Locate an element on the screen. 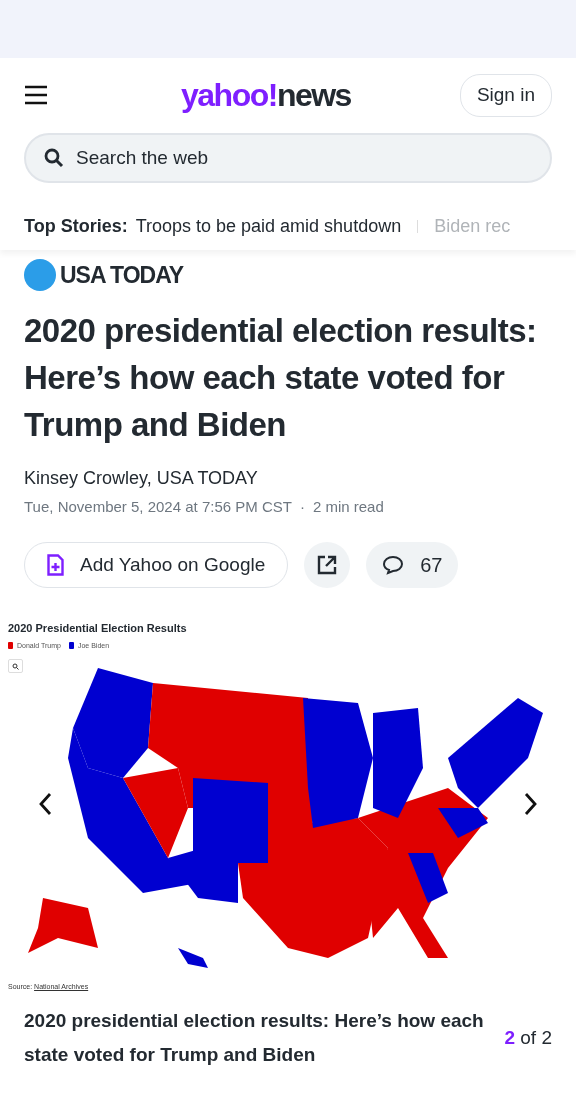 The width and height of the screenshot is (576, 1119). author-name: Kinsey Crowley, USA TODAY is located at coordinates (288, 478).